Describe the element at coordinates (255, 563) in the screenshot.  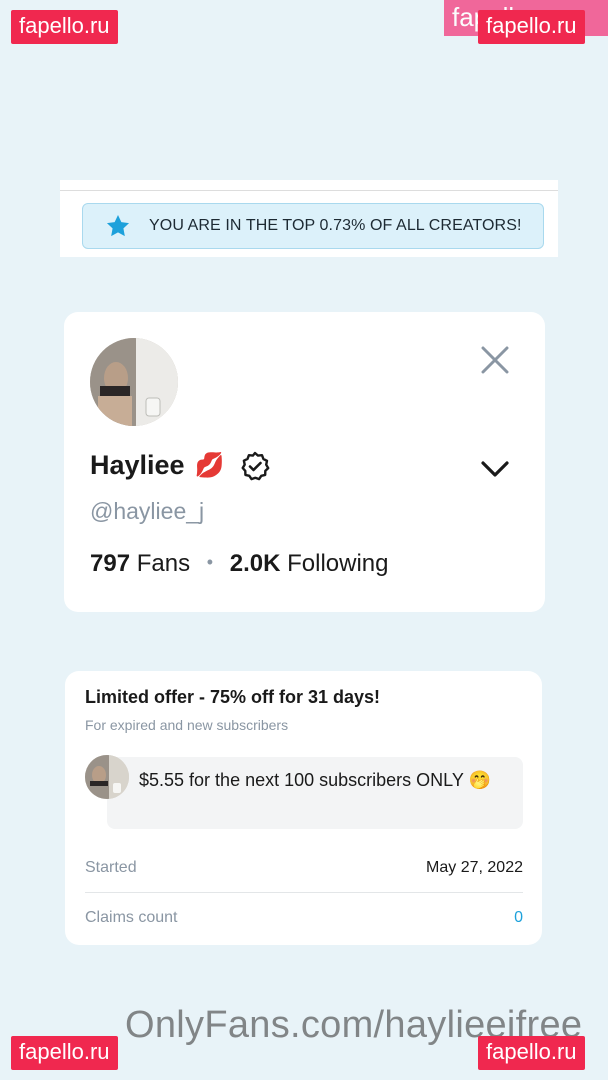
I see `following-count: 2.0K` at that location.